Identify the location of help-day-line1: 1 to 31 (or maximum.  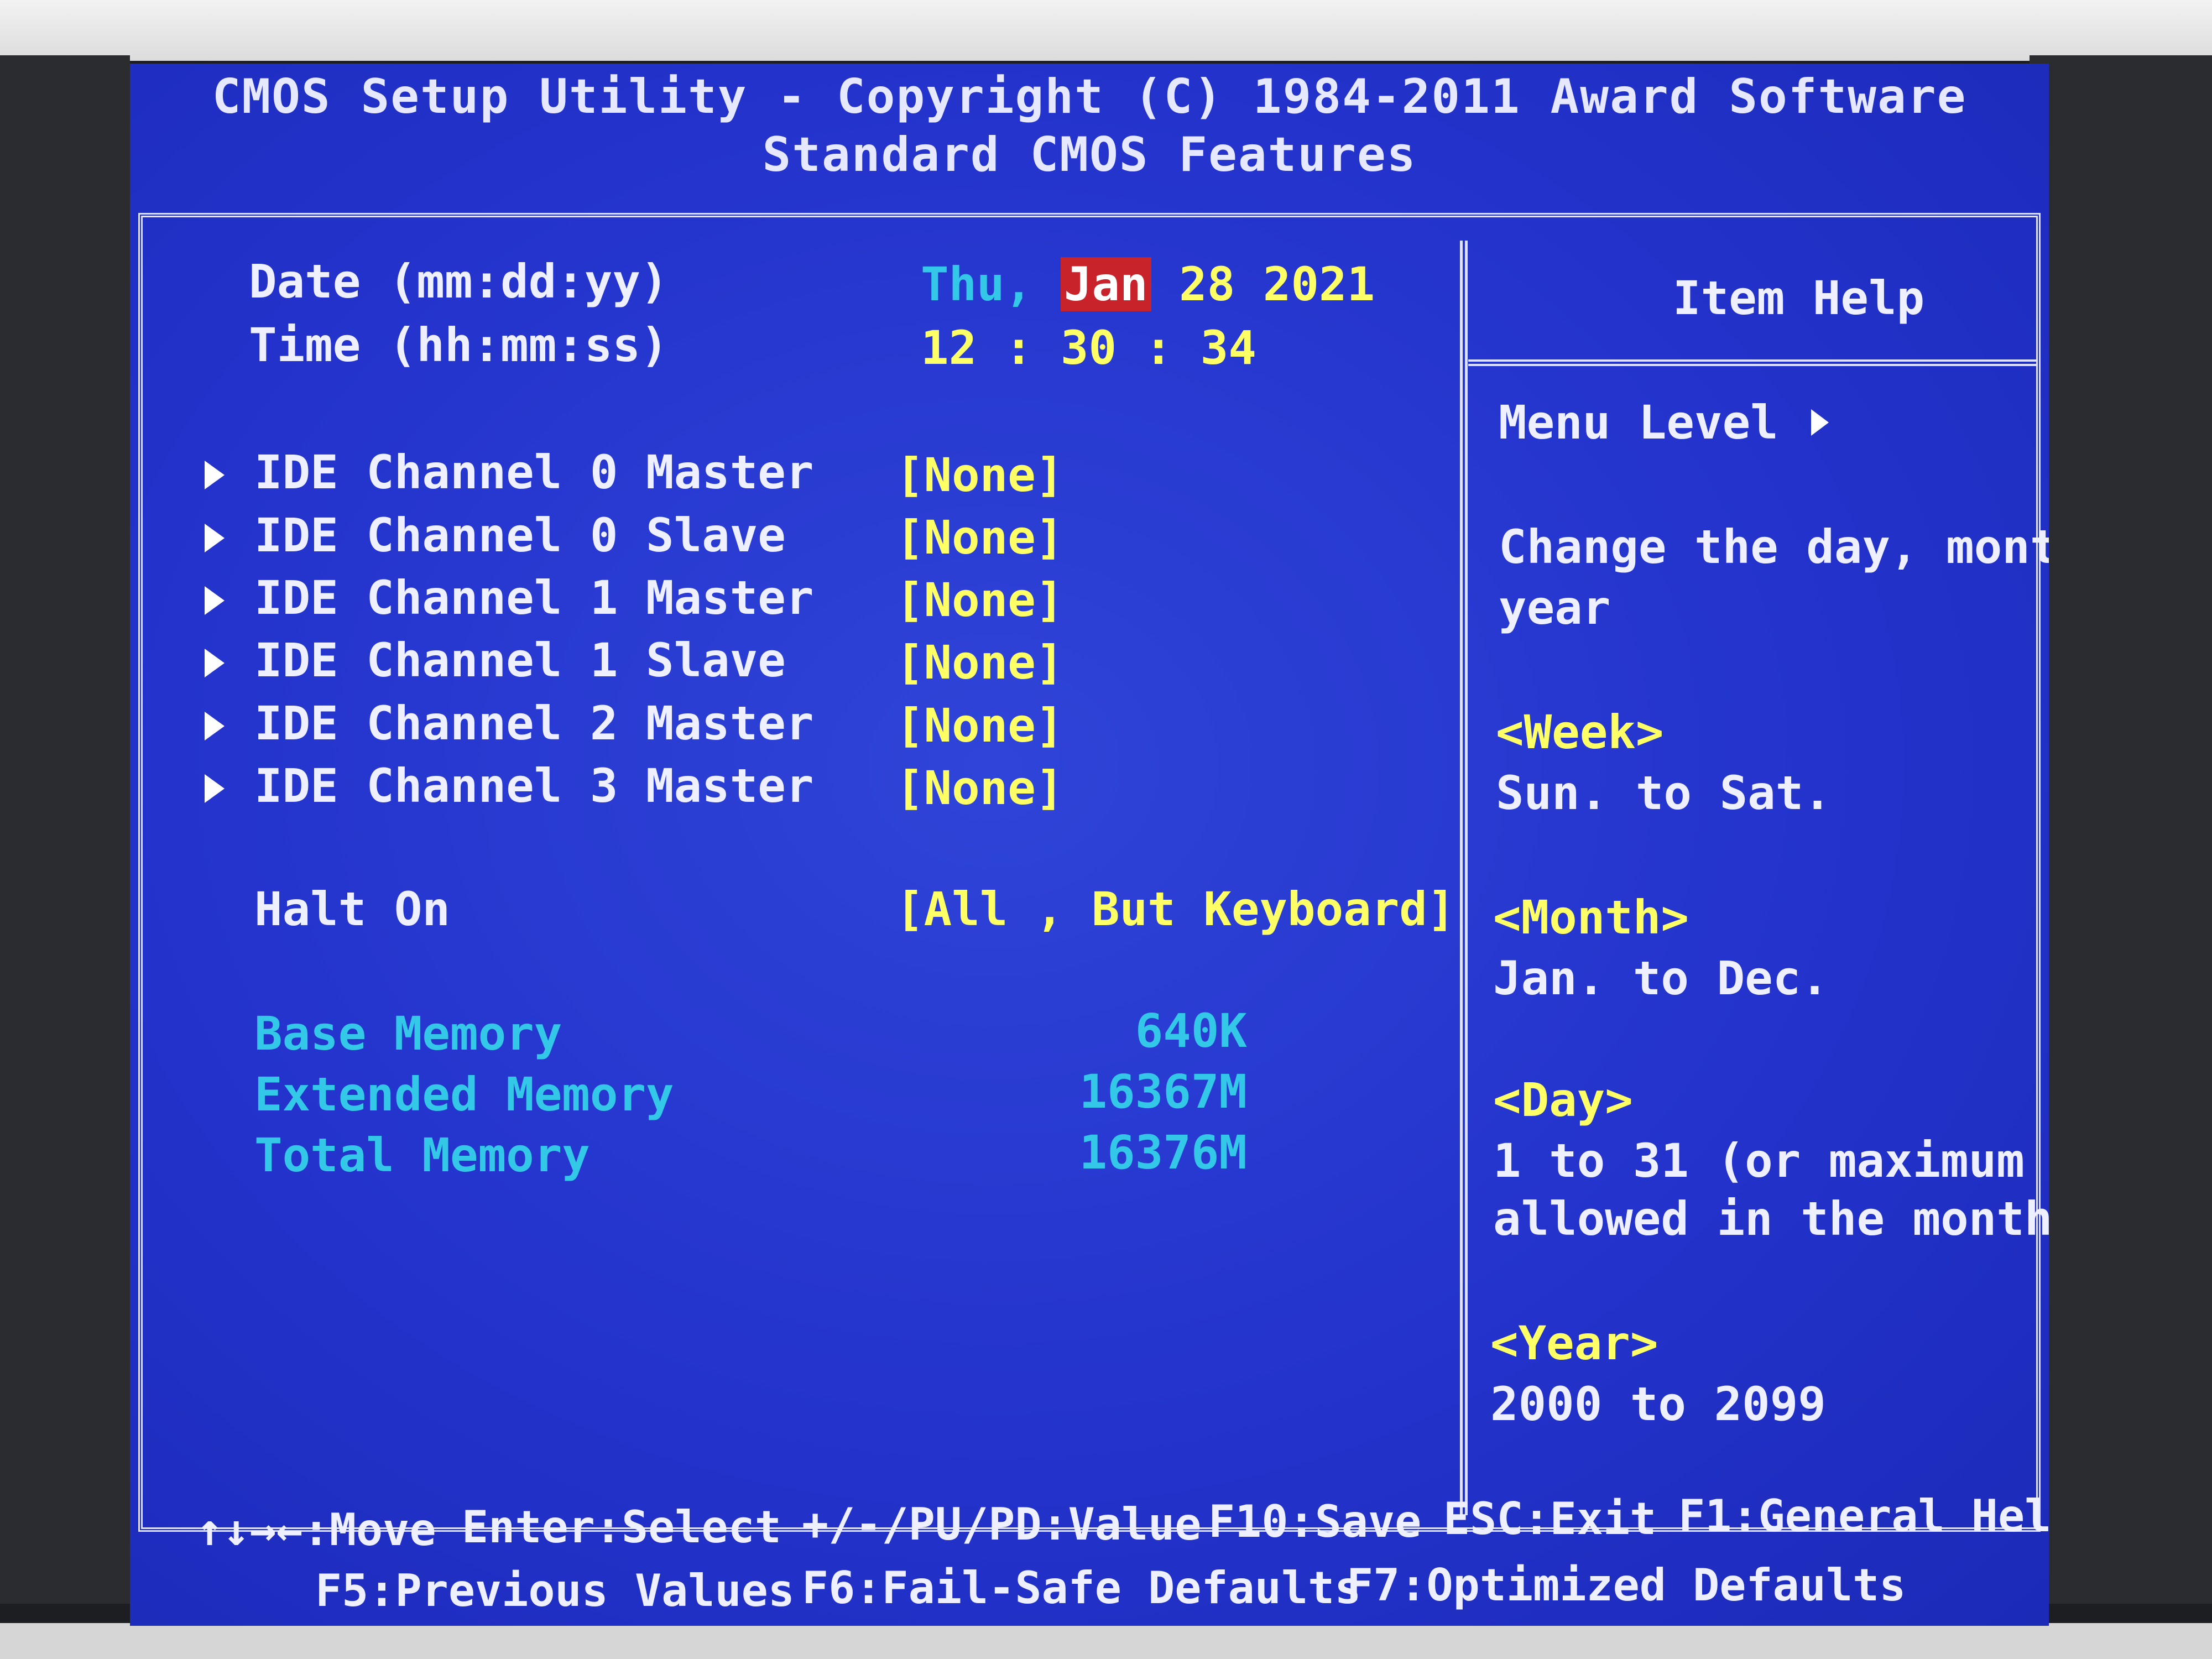
(1759, 1161).